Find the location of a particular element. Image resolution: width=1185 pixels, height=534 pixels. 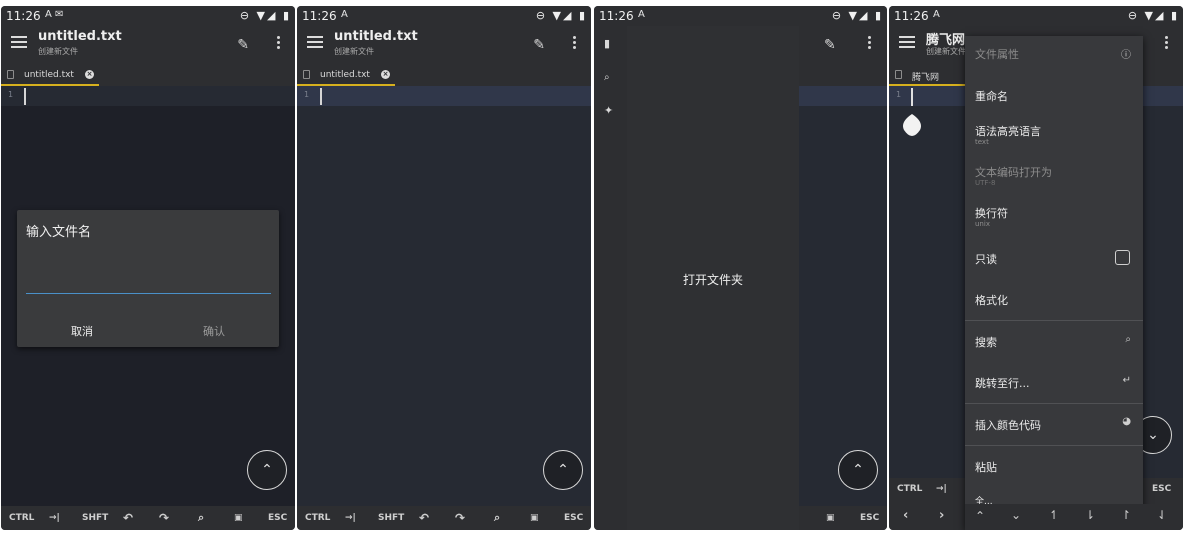

confirm-button: 确认 is located at coordinates (214, 331).